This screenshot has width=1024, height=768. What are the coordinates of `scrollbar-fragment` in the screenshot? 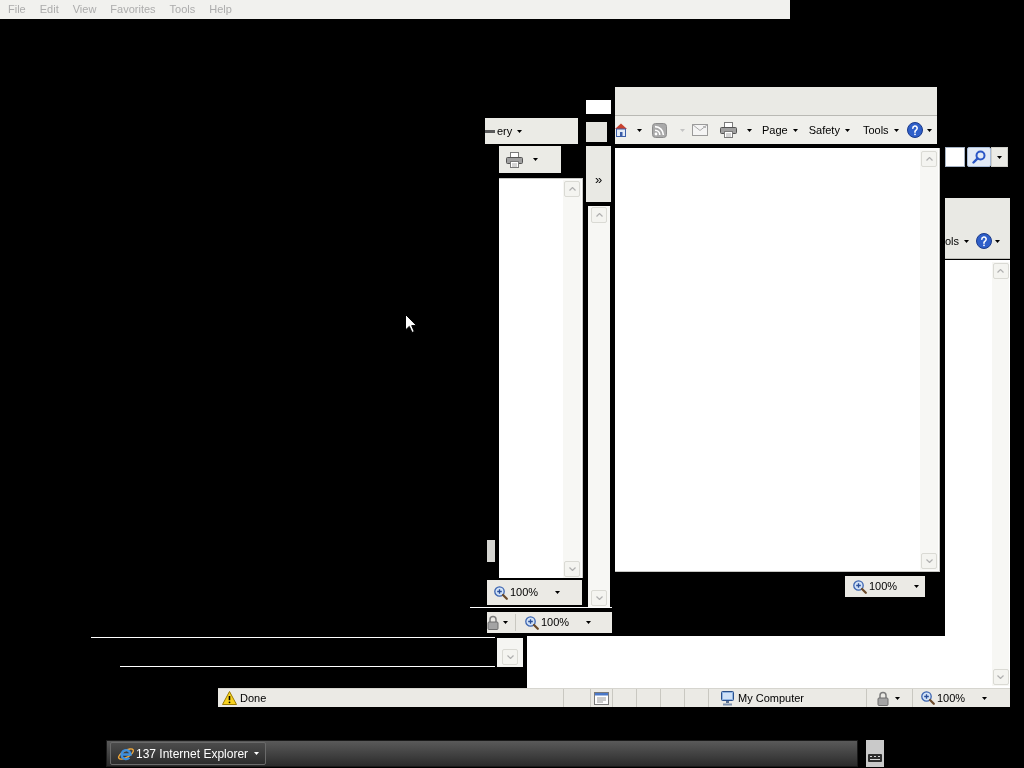 It's located at (491, 551).